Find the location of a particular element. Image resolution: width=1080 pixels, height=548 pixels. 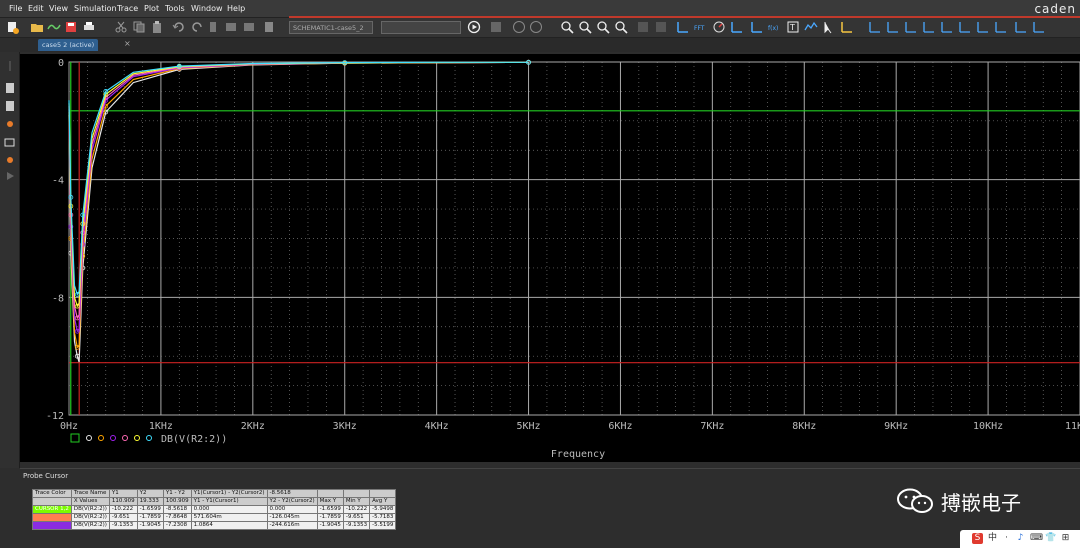

menu-view: View is located at coordinates (58, 8).